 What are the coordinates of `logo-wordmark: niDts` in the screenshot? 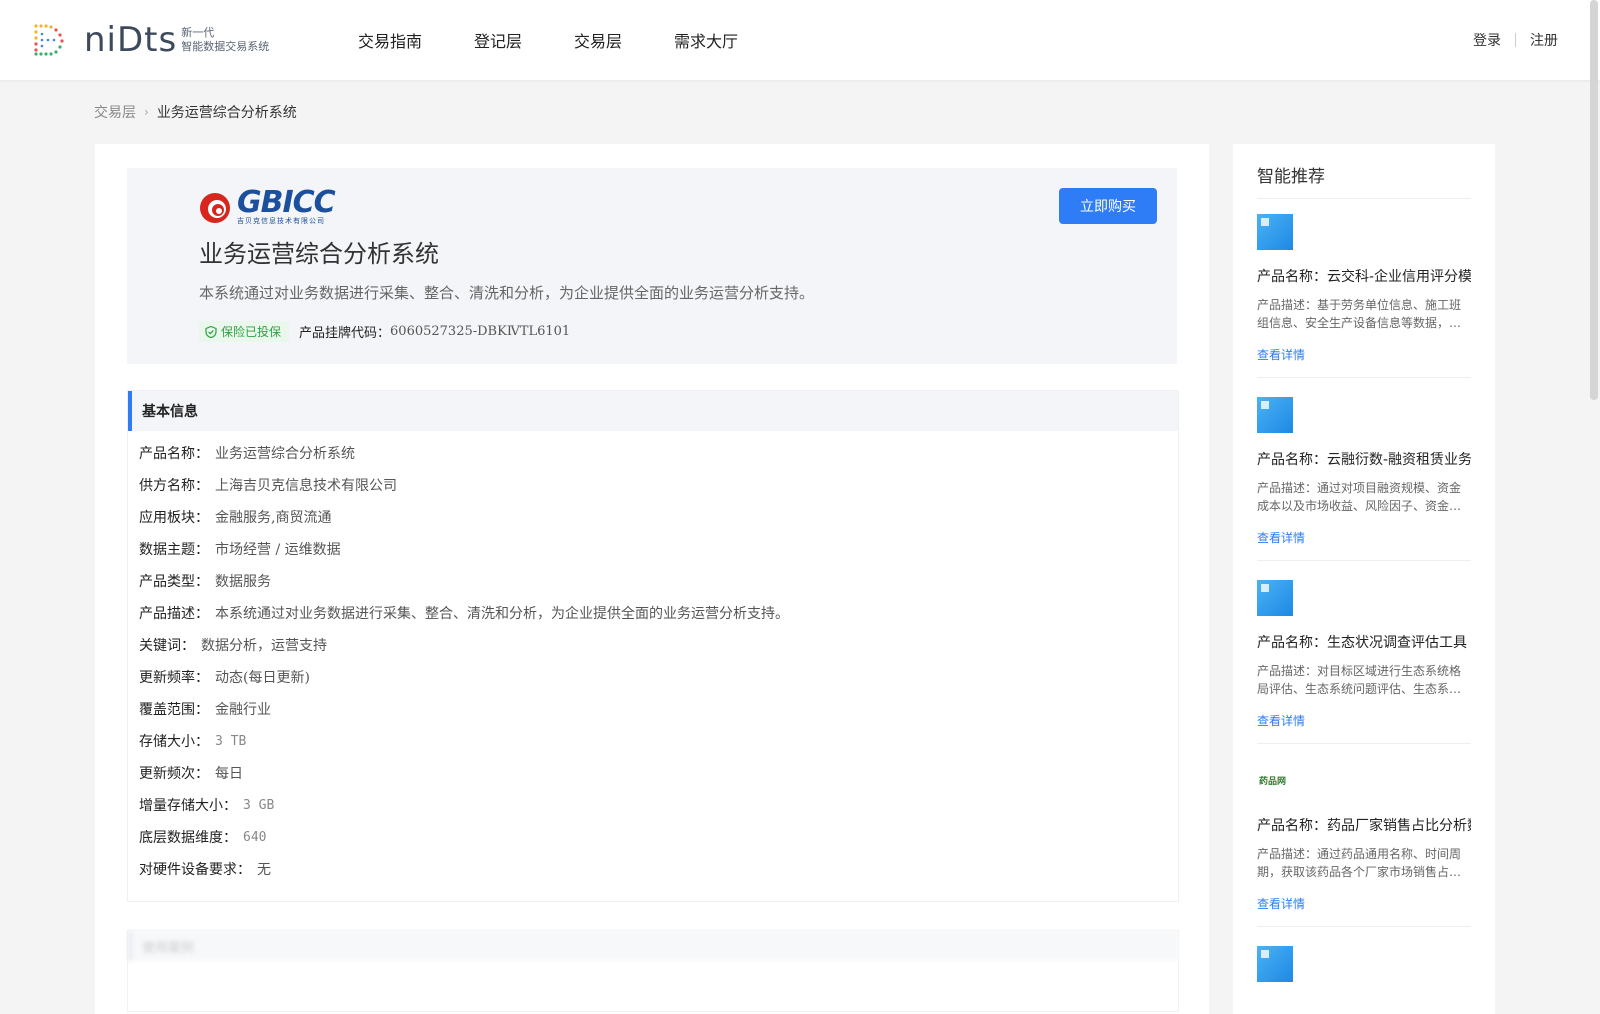 It's located at (131, 40).